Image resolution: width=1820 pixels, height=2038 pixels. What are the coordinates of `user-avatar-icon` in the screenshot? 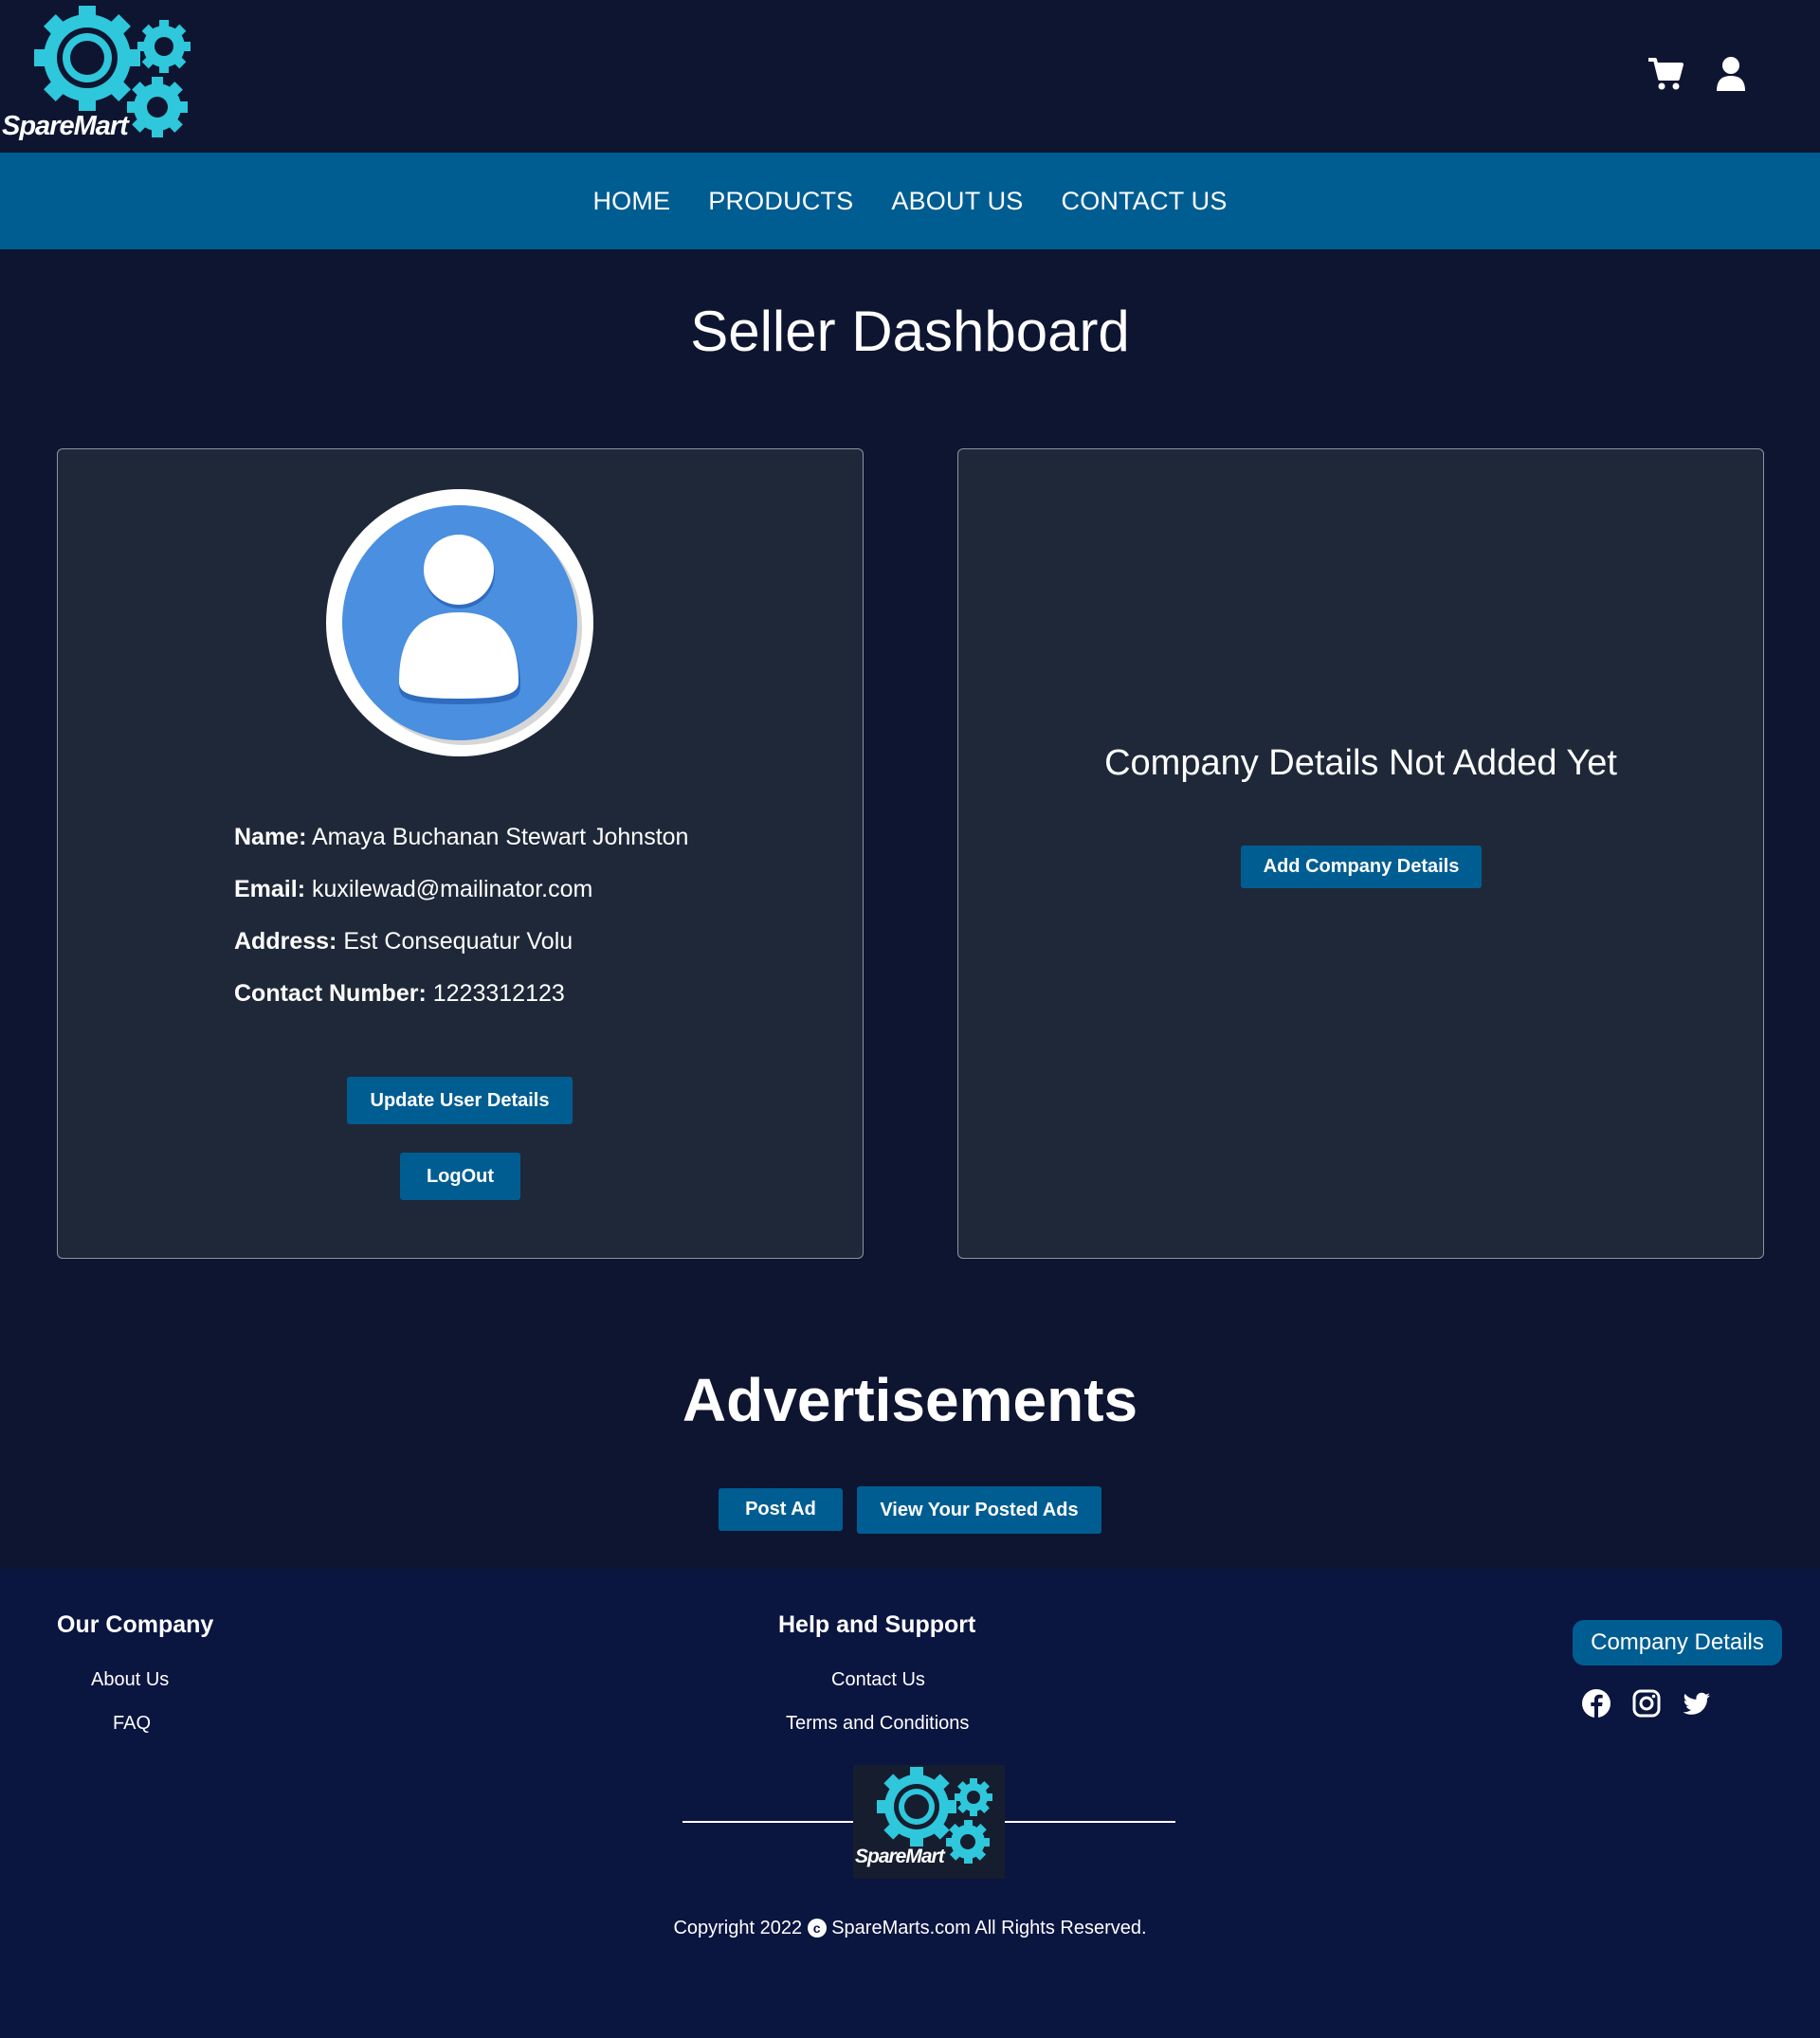 It's located at (459, 622).